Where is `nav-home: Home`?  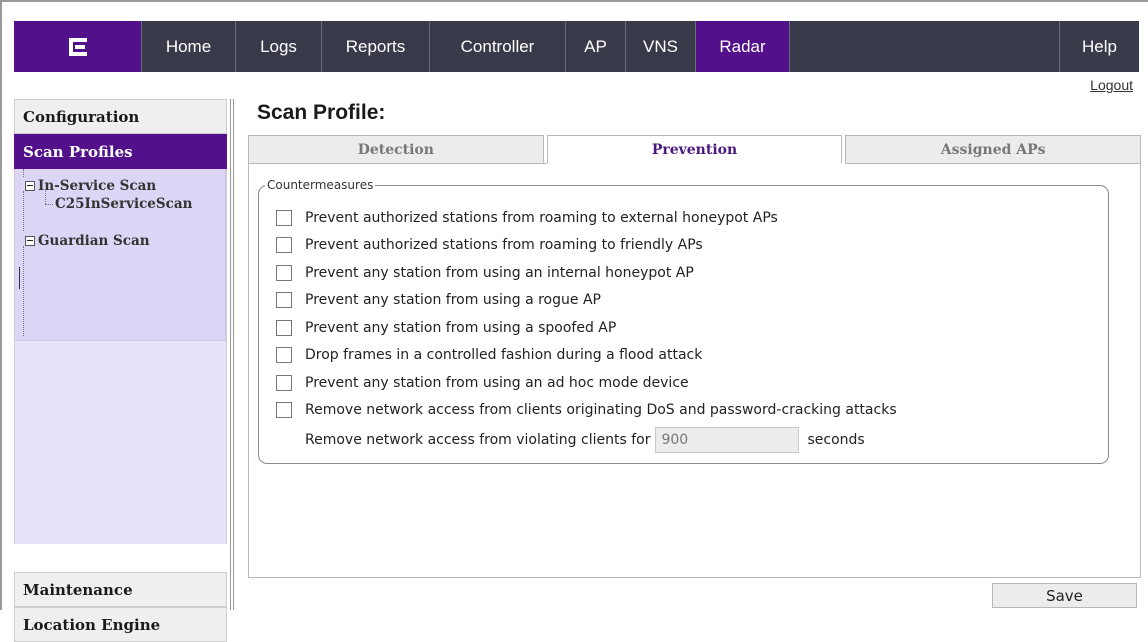 nav-home: Home is located at coordinates (189, 46).